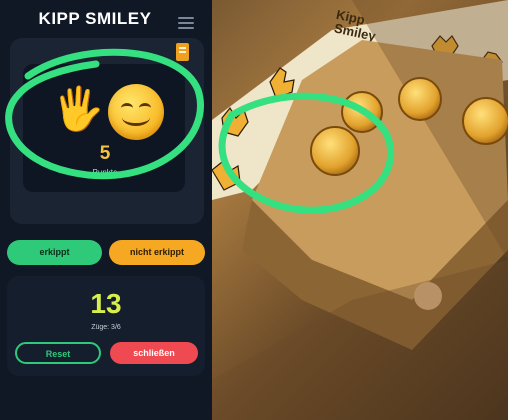  I want to click on ball, so click(428, 296).